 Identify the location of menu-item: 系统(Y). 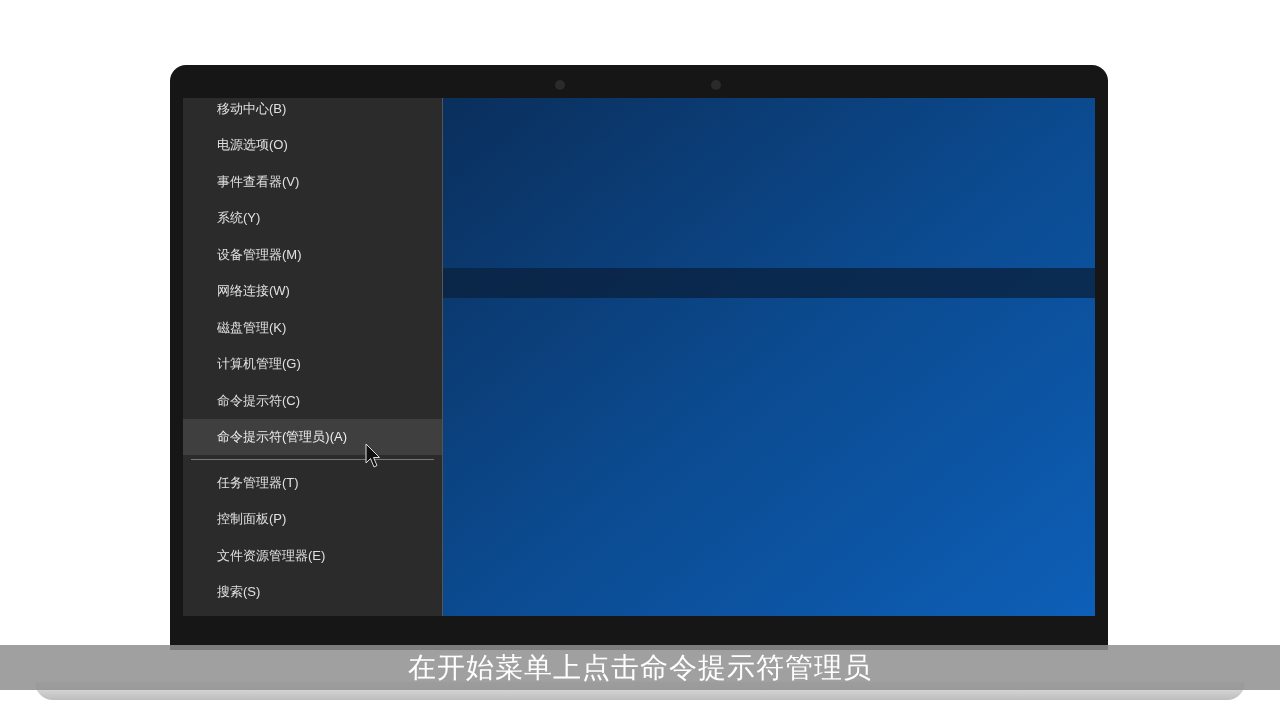
(312, 217).